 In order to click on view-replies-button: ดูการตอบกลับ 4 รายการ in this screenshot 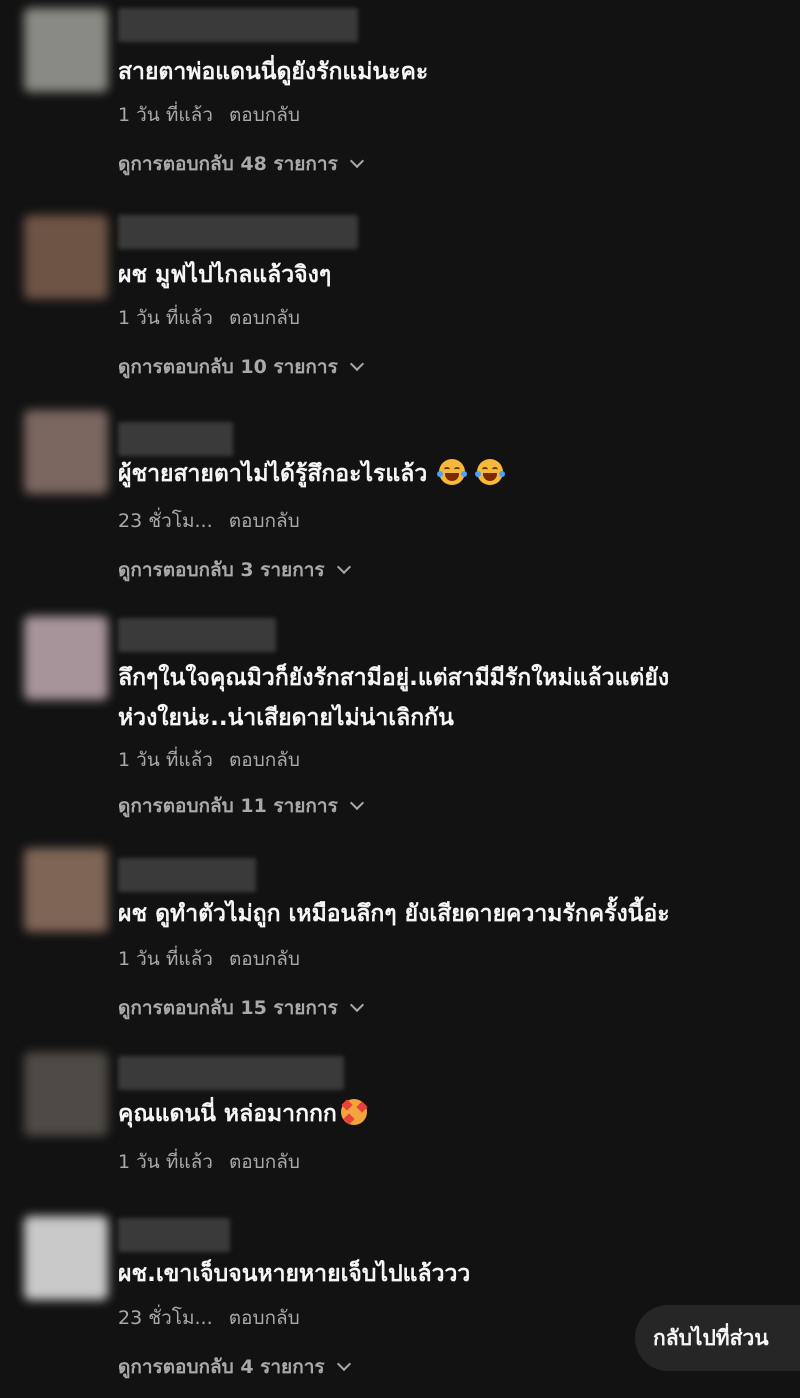, I will do `click(234, 1367)`.